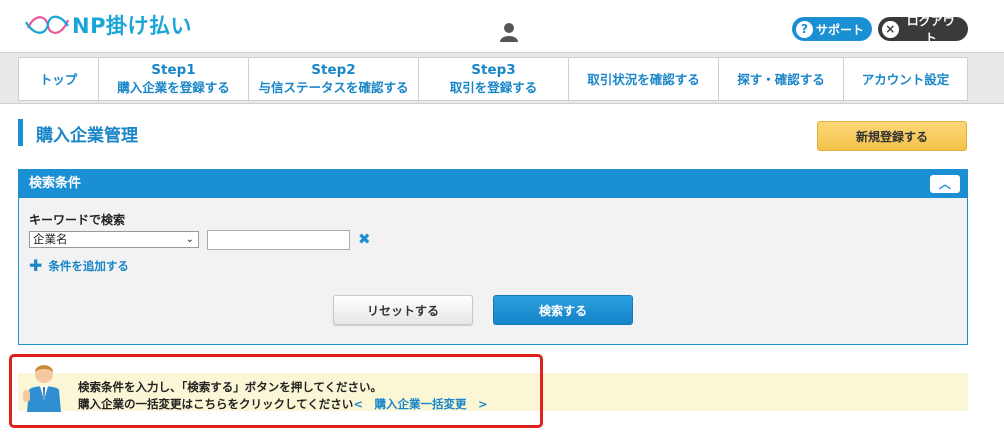  I want to click on search-button: 検索する, so click(563, 310).